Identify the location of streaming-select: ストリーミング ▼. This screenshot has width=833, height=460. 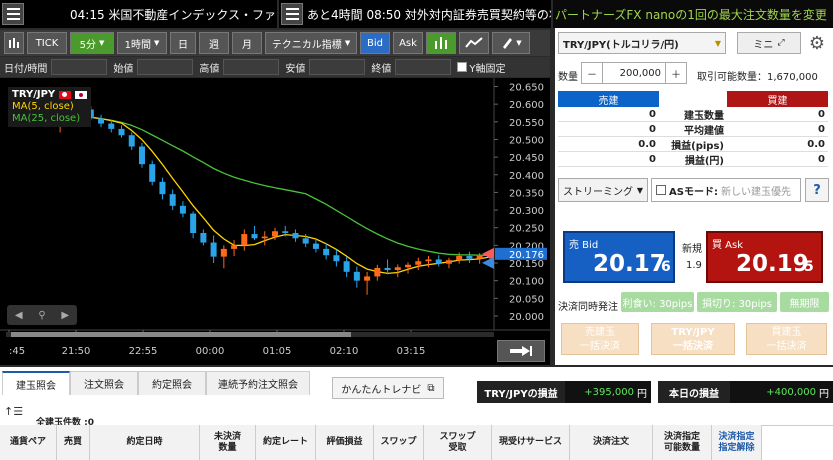
(603, 190).